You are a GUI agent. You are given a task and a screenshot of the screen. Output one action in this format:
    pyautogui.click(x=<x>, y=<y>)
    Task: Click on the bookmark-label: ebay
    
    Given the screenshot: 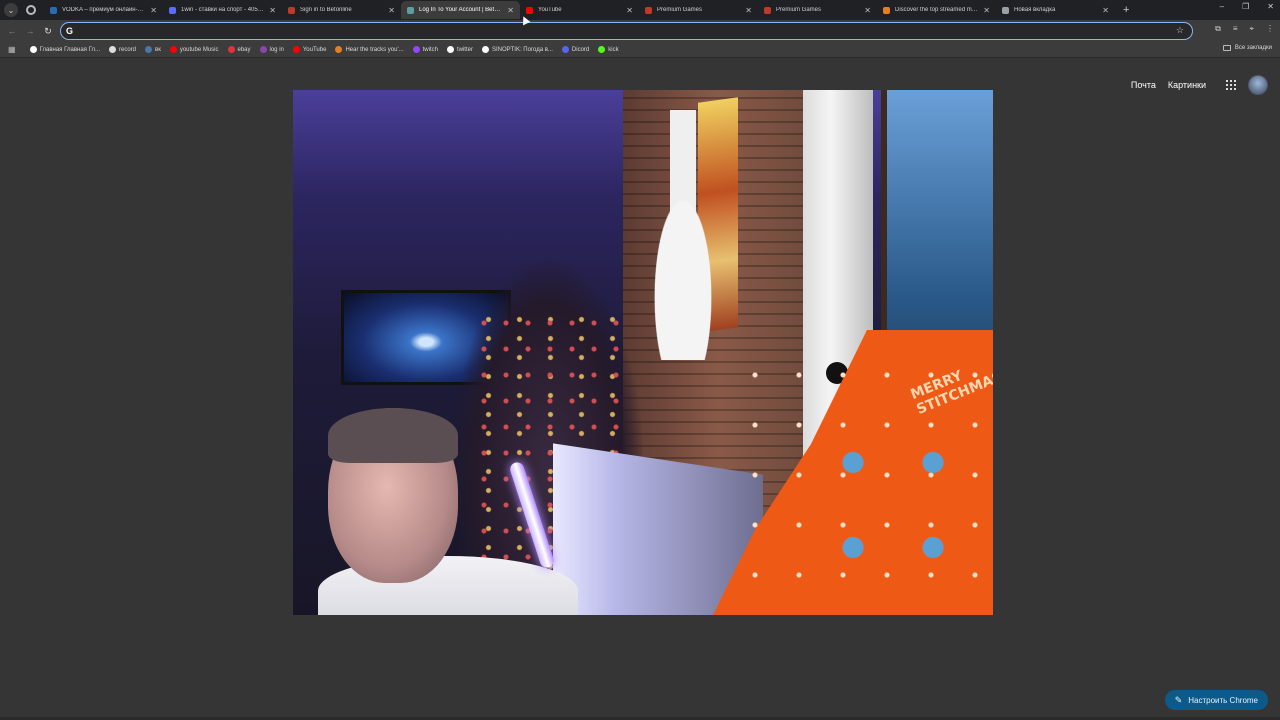 What is the action you would take?
    pyautogui.click(x=244, y=49)
    